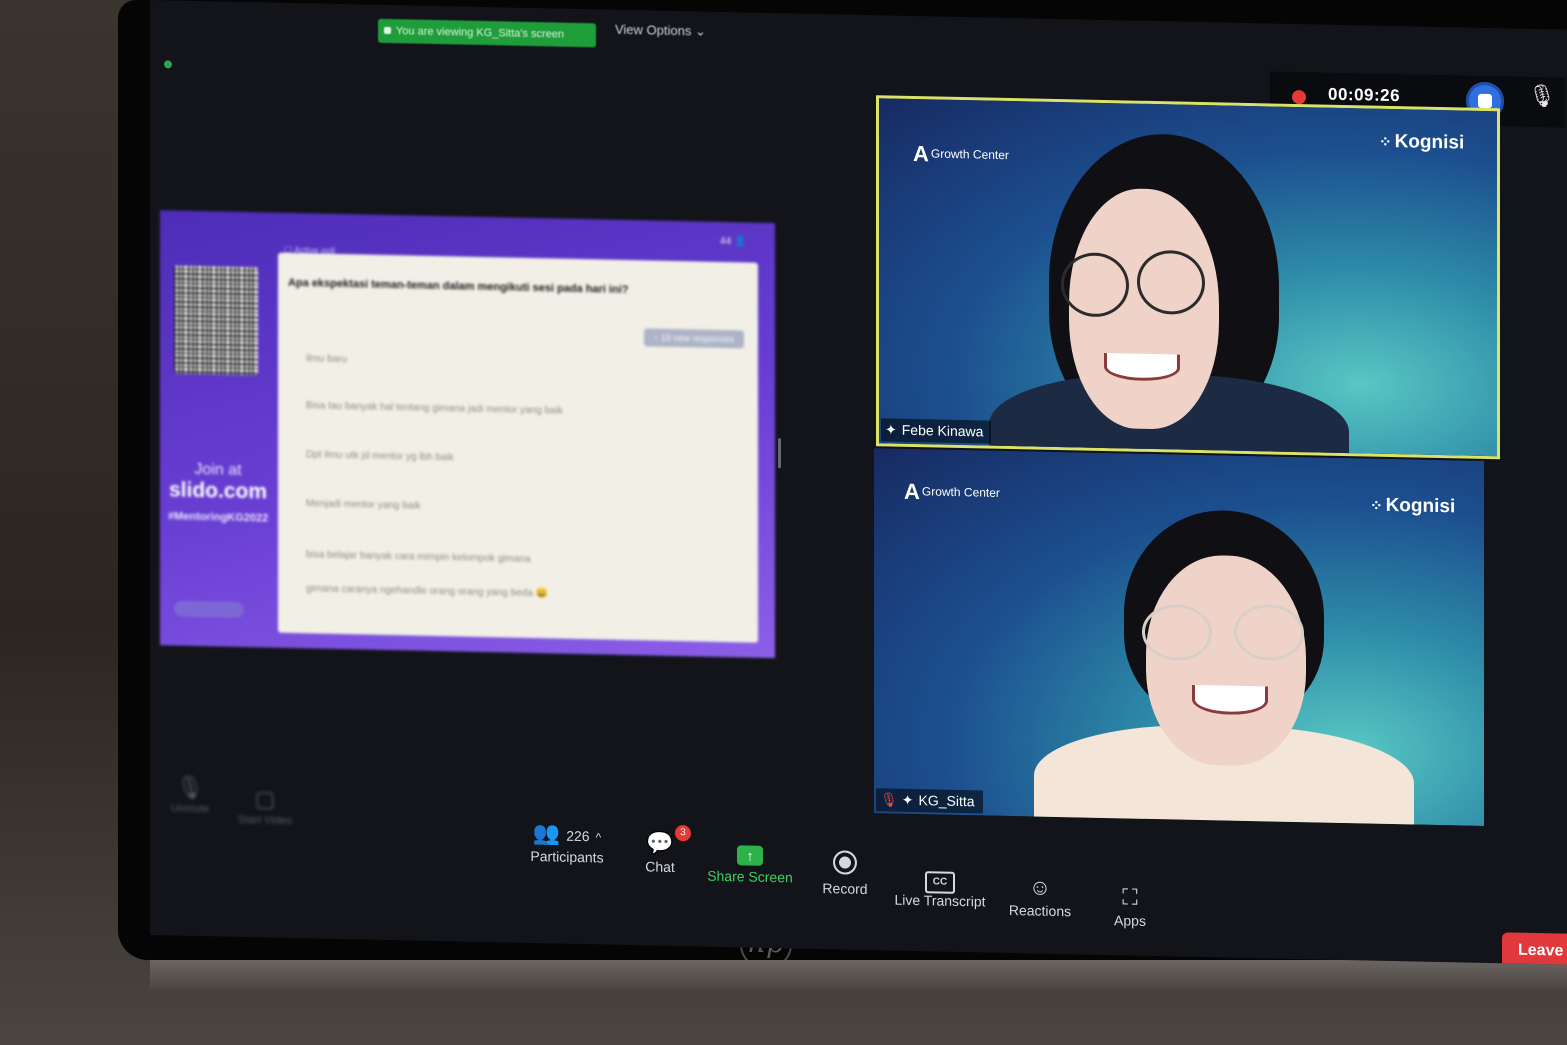 This screenshot has height=1045, width=1567. Describe the element at coordinates (663, 841) in the screenshot. I see `chat-icon: 💬 3` at that location.